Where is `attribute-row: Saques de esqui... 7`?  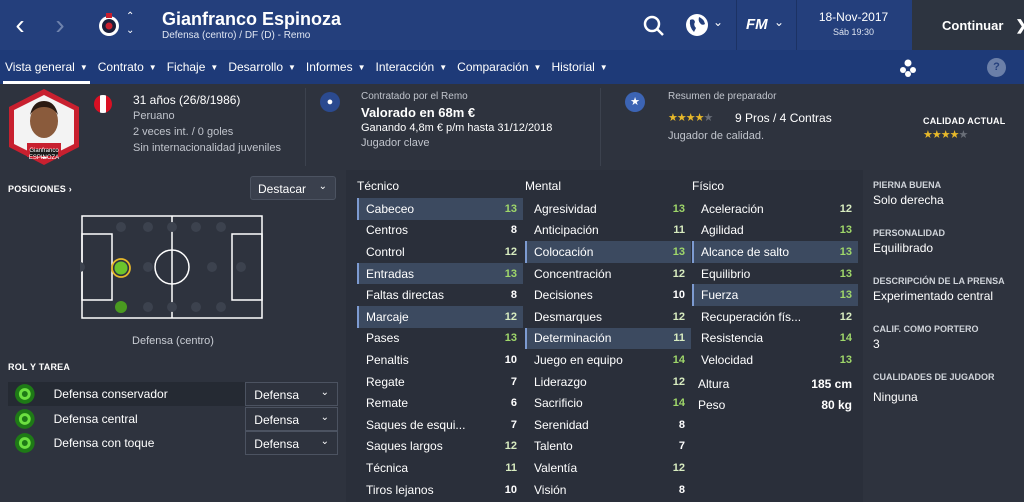 attribute-row: Saques de esqui... 7 is located at coordinates (440, 425).